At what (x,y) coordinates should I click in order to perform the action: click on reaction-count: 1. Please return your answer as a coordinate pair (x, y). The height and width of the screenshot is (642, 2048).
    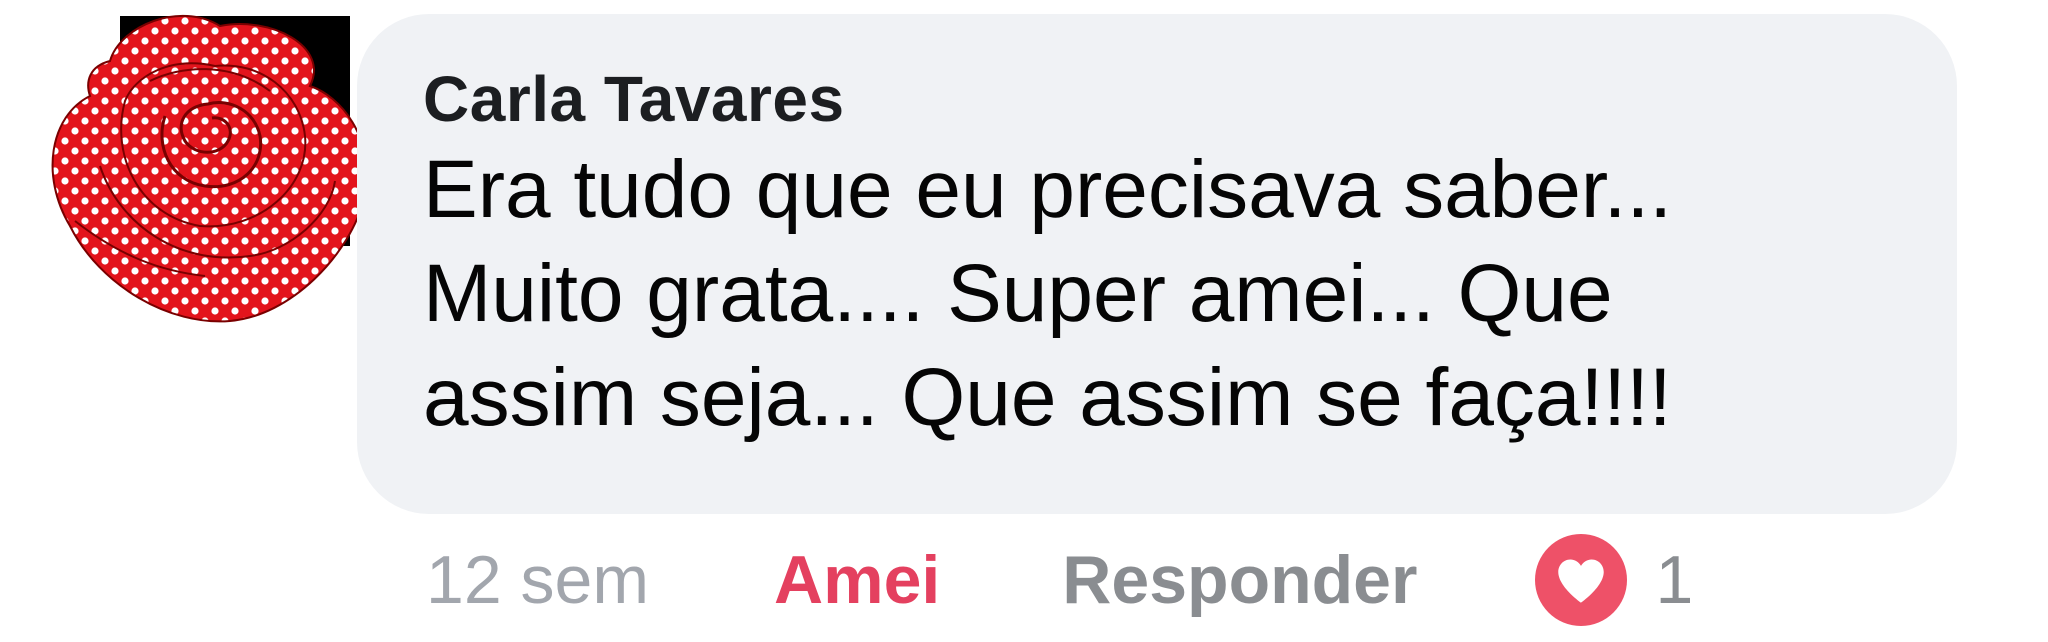
    Looking at the image, I should click on (1674, 580).